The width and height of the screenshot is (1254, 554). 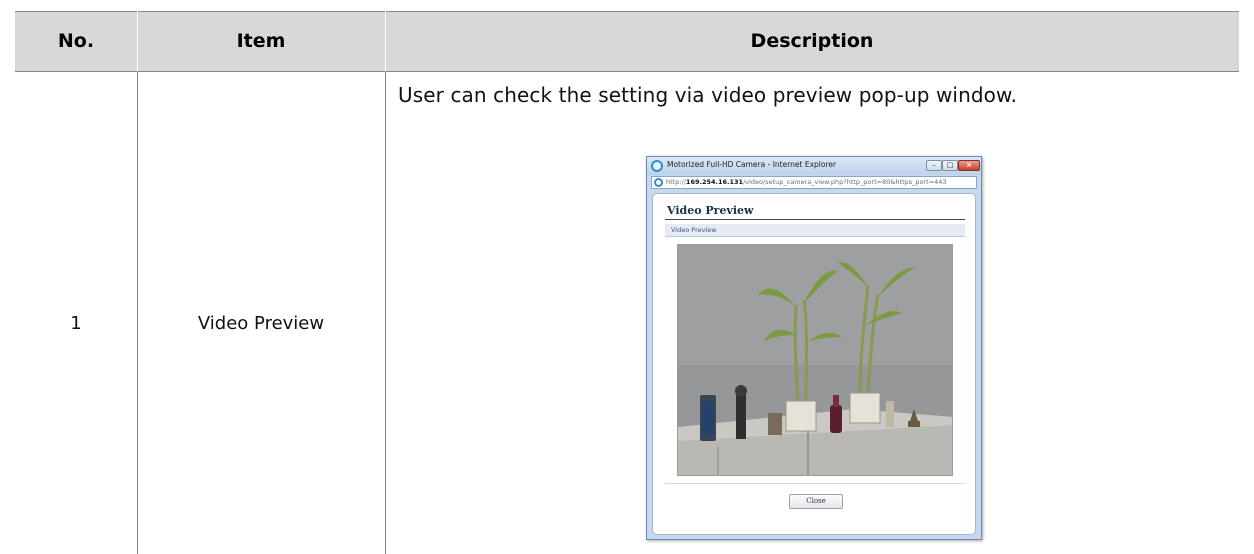 I want to click on camera-scene-illustration, so click(x=815, y=360).